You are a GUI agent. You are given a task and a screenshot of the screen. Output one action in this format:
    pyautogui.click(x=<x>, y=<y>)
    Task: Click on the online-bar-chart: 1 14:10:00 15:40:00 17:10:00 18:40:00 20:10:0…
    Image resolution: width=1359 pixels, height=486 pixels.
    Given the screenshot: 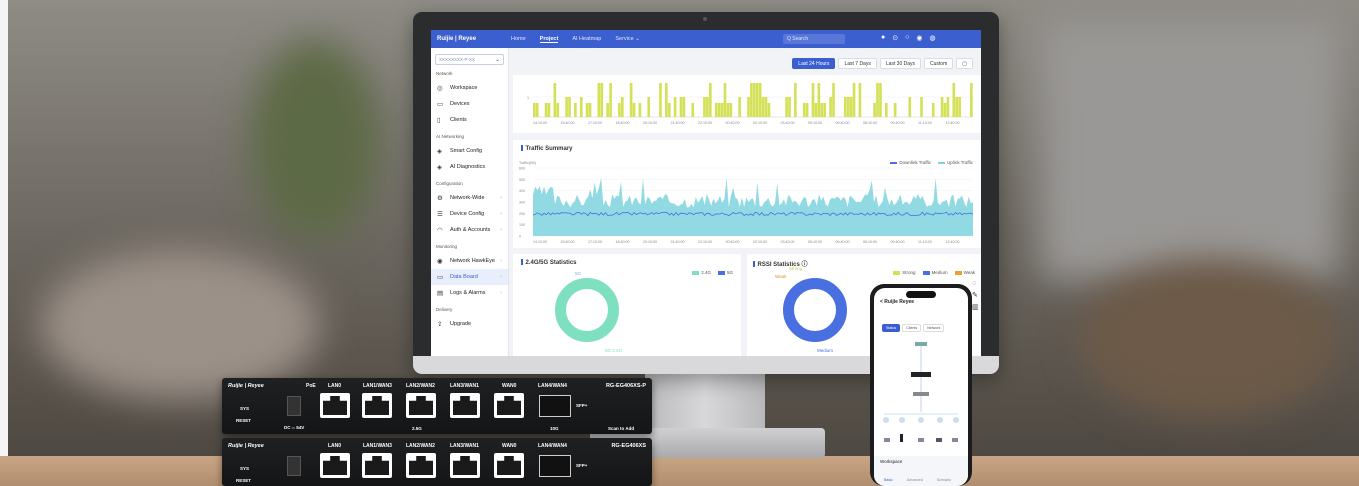 What is the action you would take?
    pyautogui.click(x=750, y=104)
    